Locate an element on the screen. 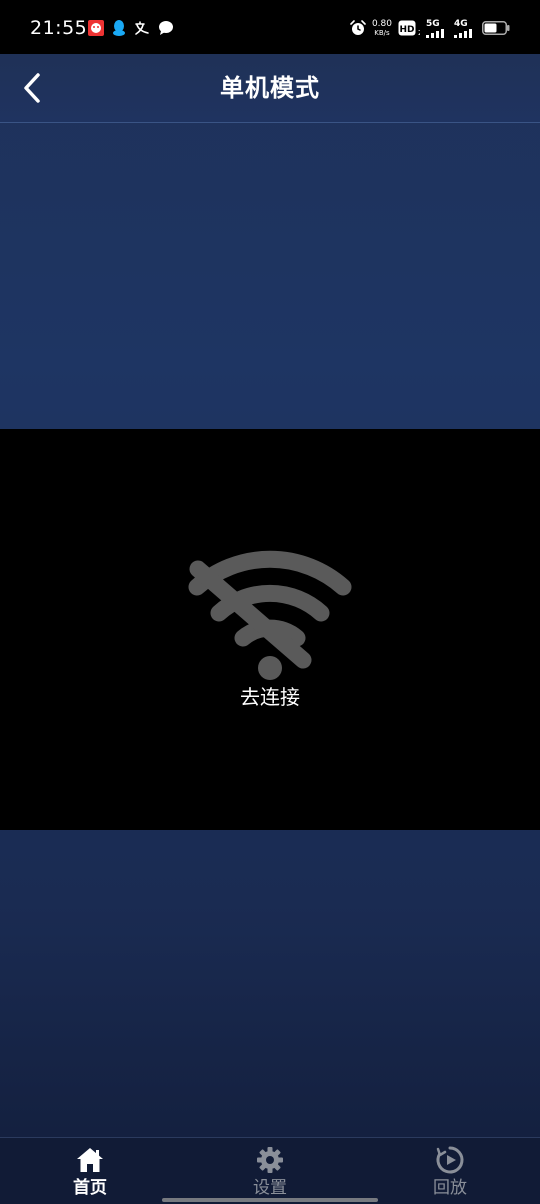 The width and height of the screenshot is (540, 1204). status-bar: 21:55 0.80 KB/s HD 5G 4G is located at coordinates (270, 27).